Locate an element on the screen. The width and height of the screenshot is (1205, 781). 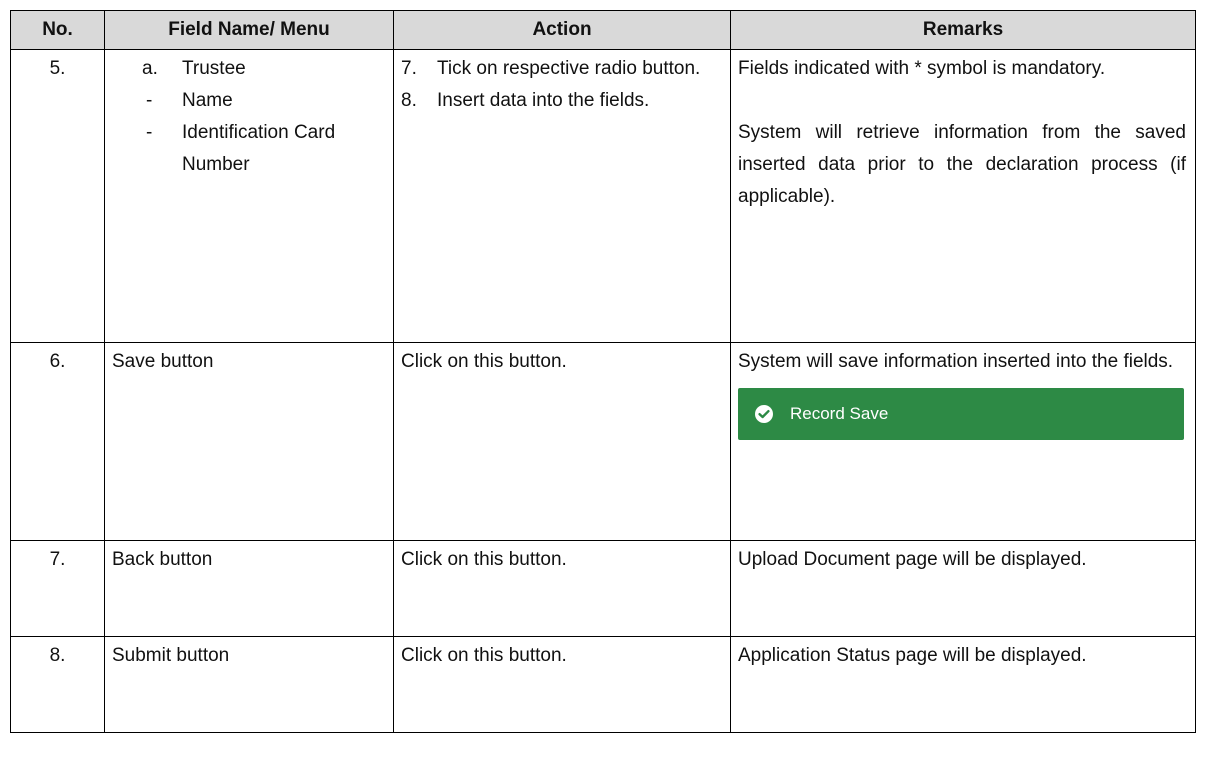
list-item-text: Identification Card Number is located at coordinates (259, 148).